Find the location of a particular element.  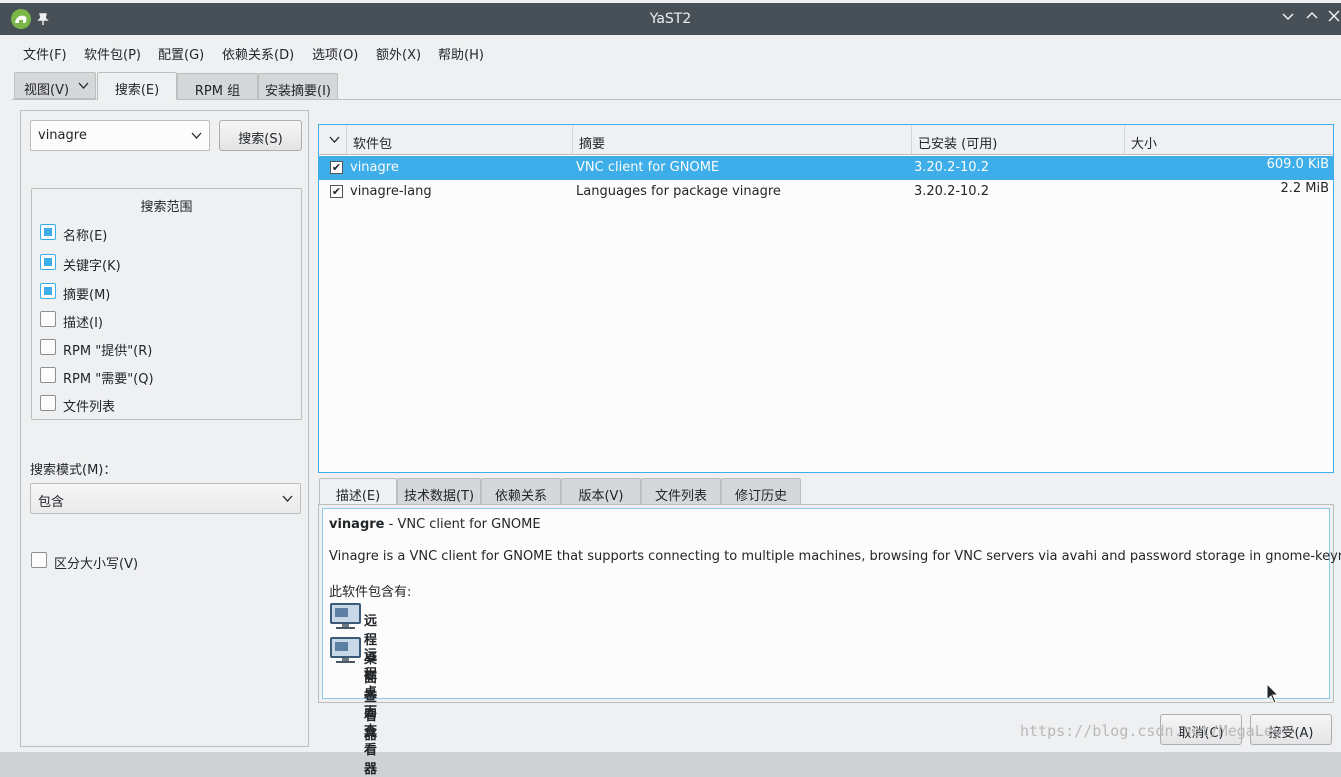

contains-label: 此软件包含有: is located at coordinates (370, 592).